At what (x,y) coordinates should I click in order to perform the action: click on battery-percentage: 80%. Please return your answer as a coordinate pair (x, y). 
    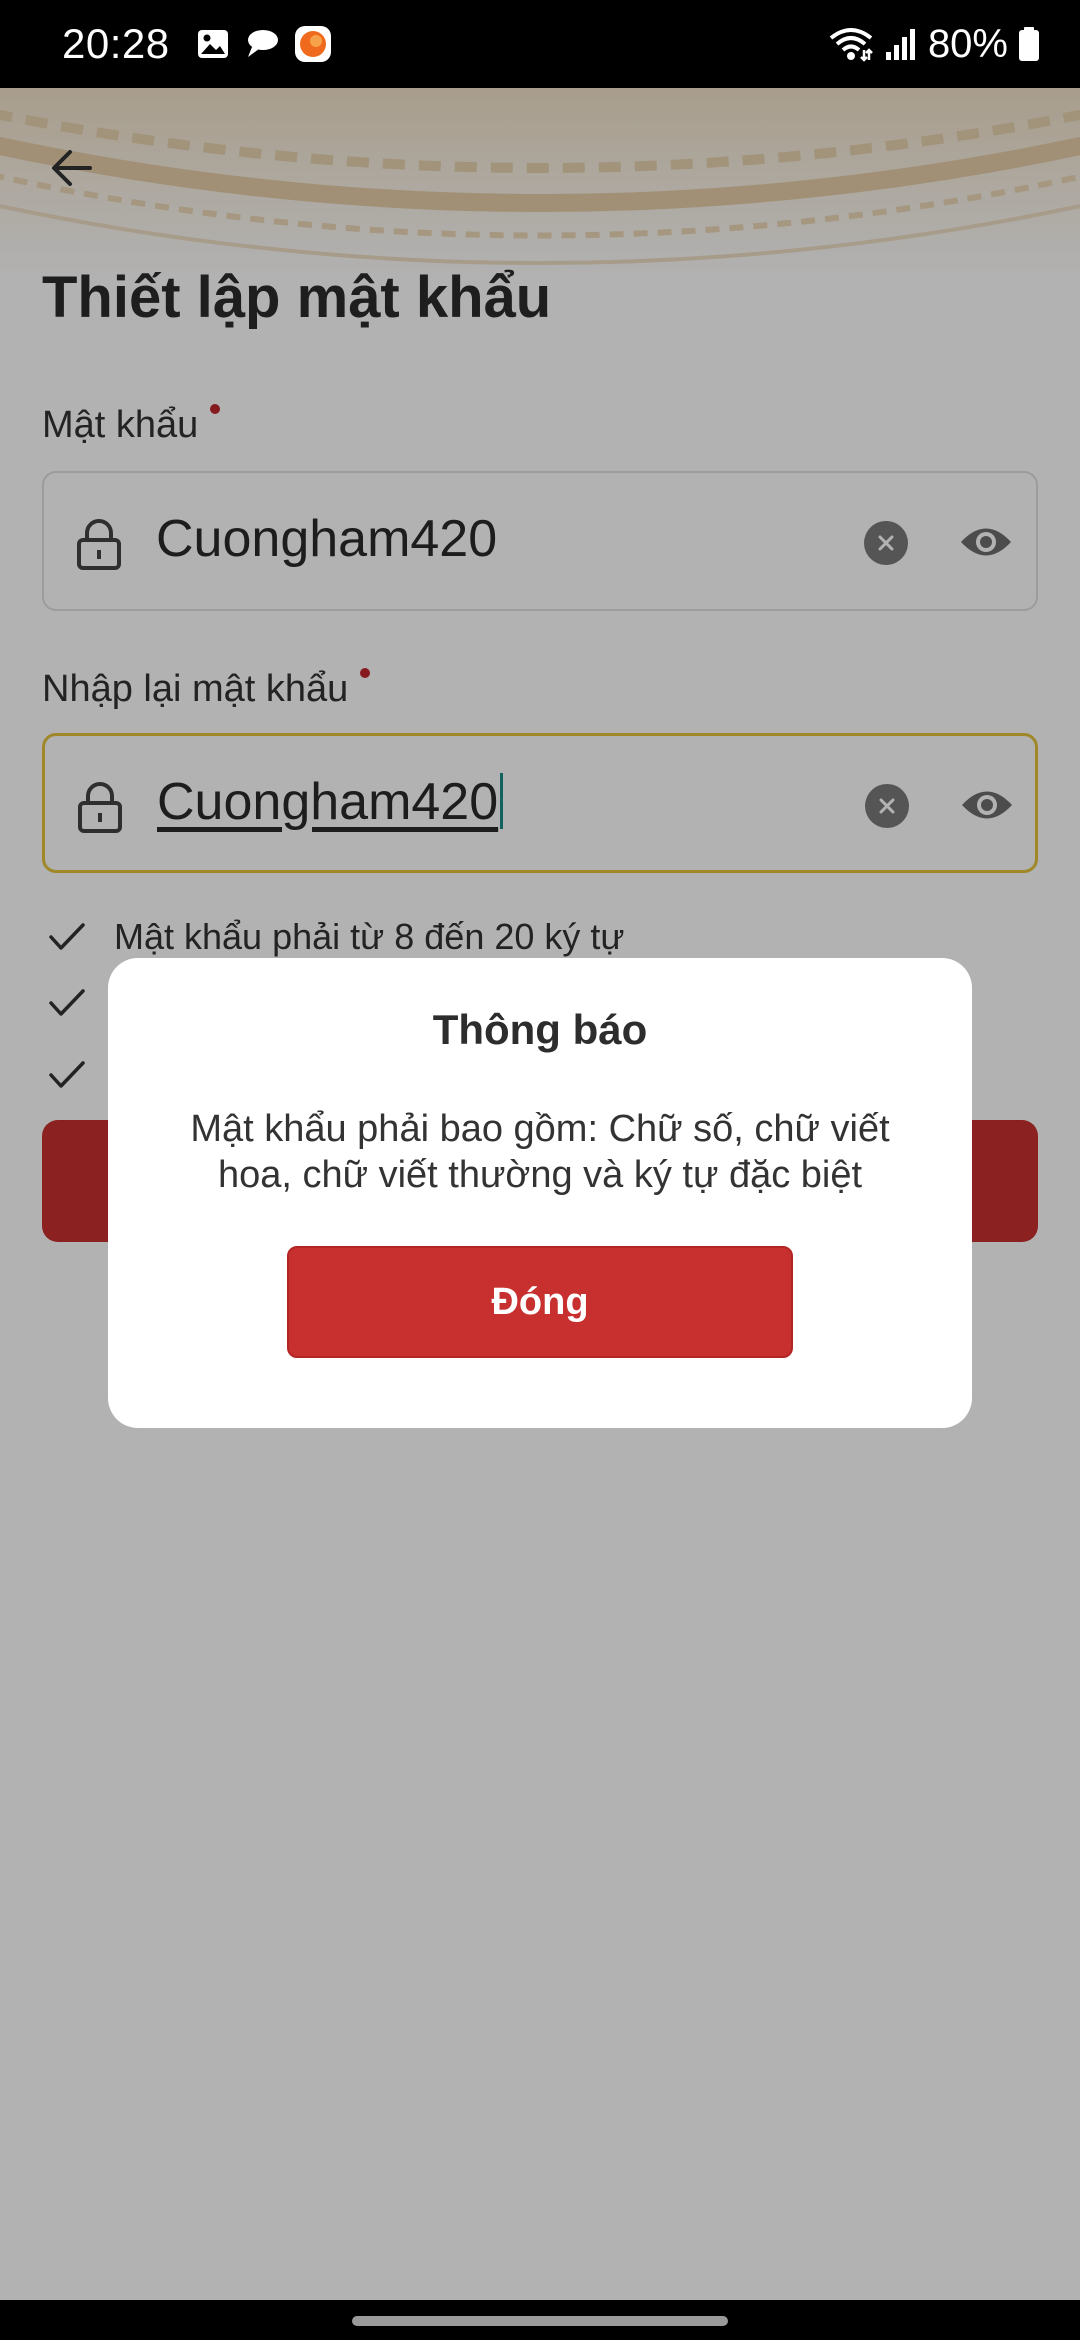
    Looking at the image, I should click on (967, 43).